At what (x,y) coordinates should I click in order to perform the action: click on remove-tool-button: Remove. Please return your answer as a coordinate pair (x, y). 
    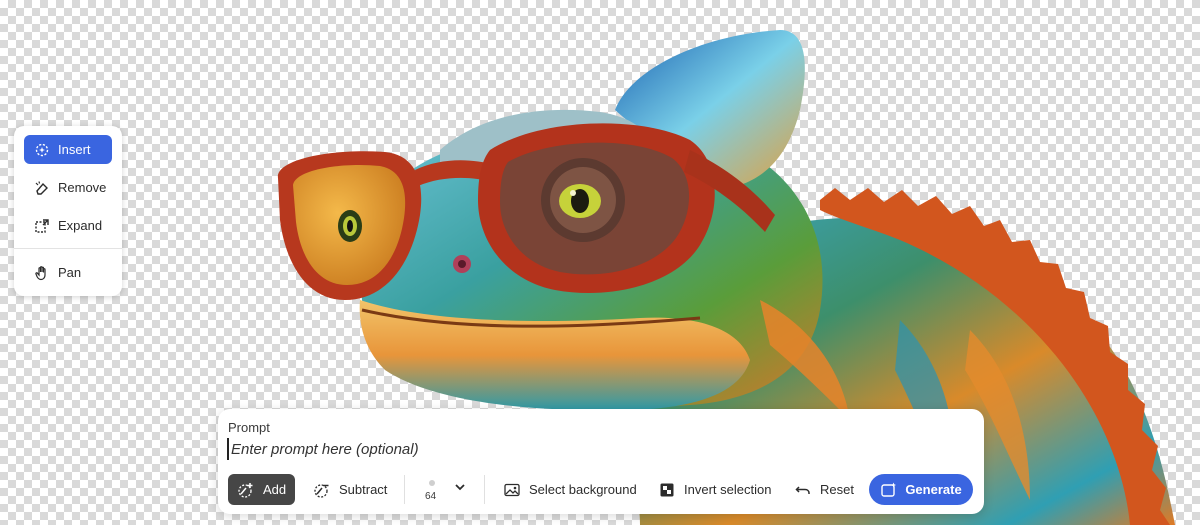
    Looking at the image, I should click on (68, 187).